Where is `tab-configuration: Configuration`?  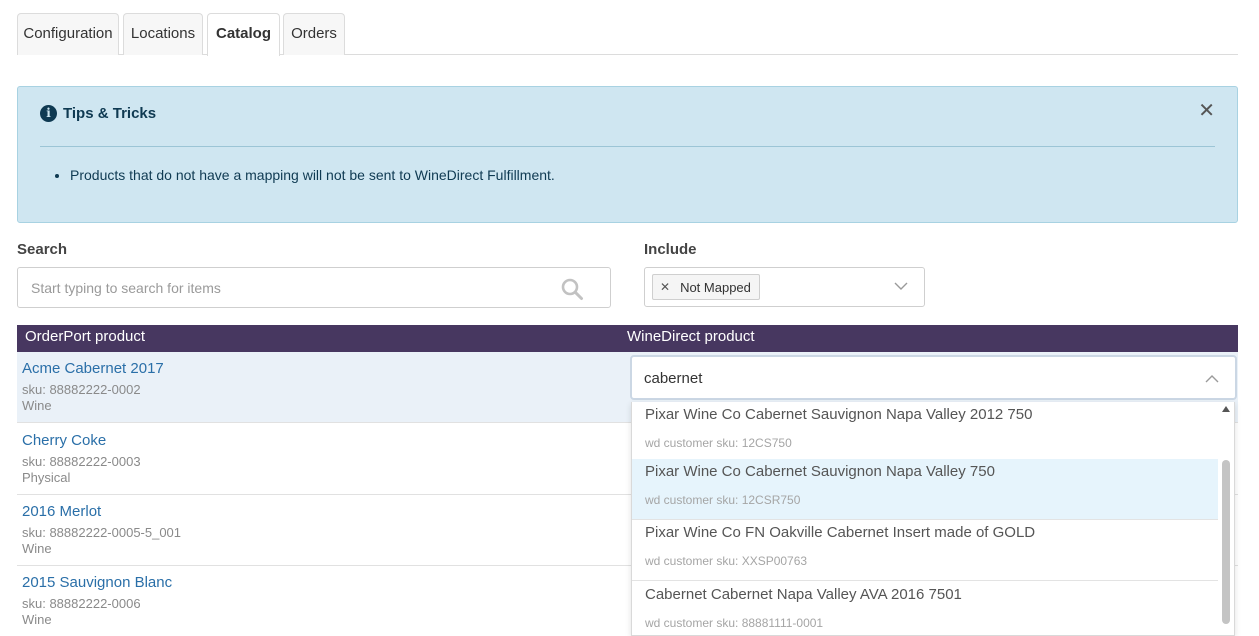
tab-configuration: Configuration is located at coordinates (68, 34).